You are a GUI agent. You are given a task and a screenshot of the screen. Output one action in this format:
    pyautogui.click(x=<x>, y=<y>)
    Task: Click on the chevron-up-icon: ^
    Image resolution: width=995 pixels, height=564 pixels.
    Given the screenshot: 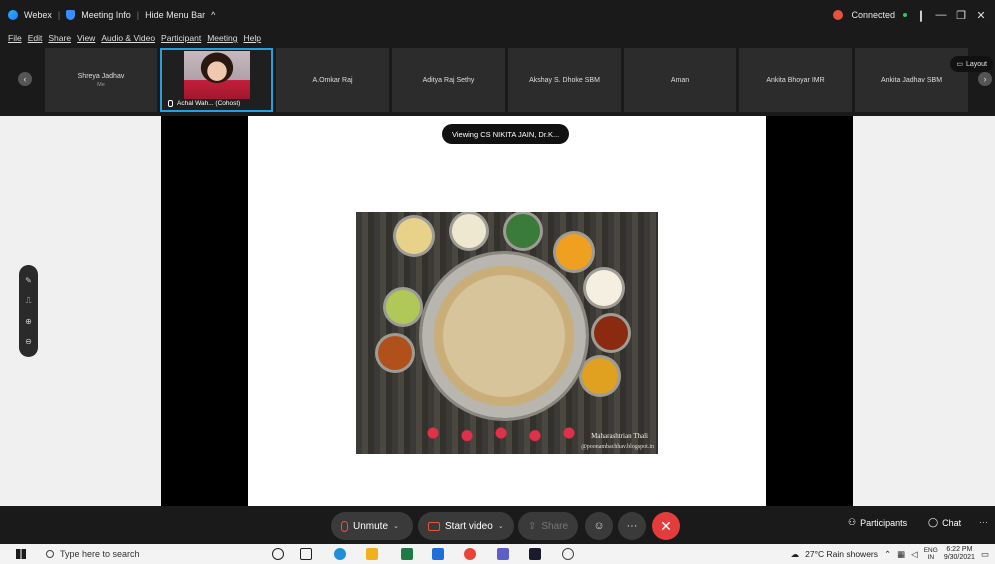 What is the action you would take?
    pyautogui.click(x=213, y=15)
    